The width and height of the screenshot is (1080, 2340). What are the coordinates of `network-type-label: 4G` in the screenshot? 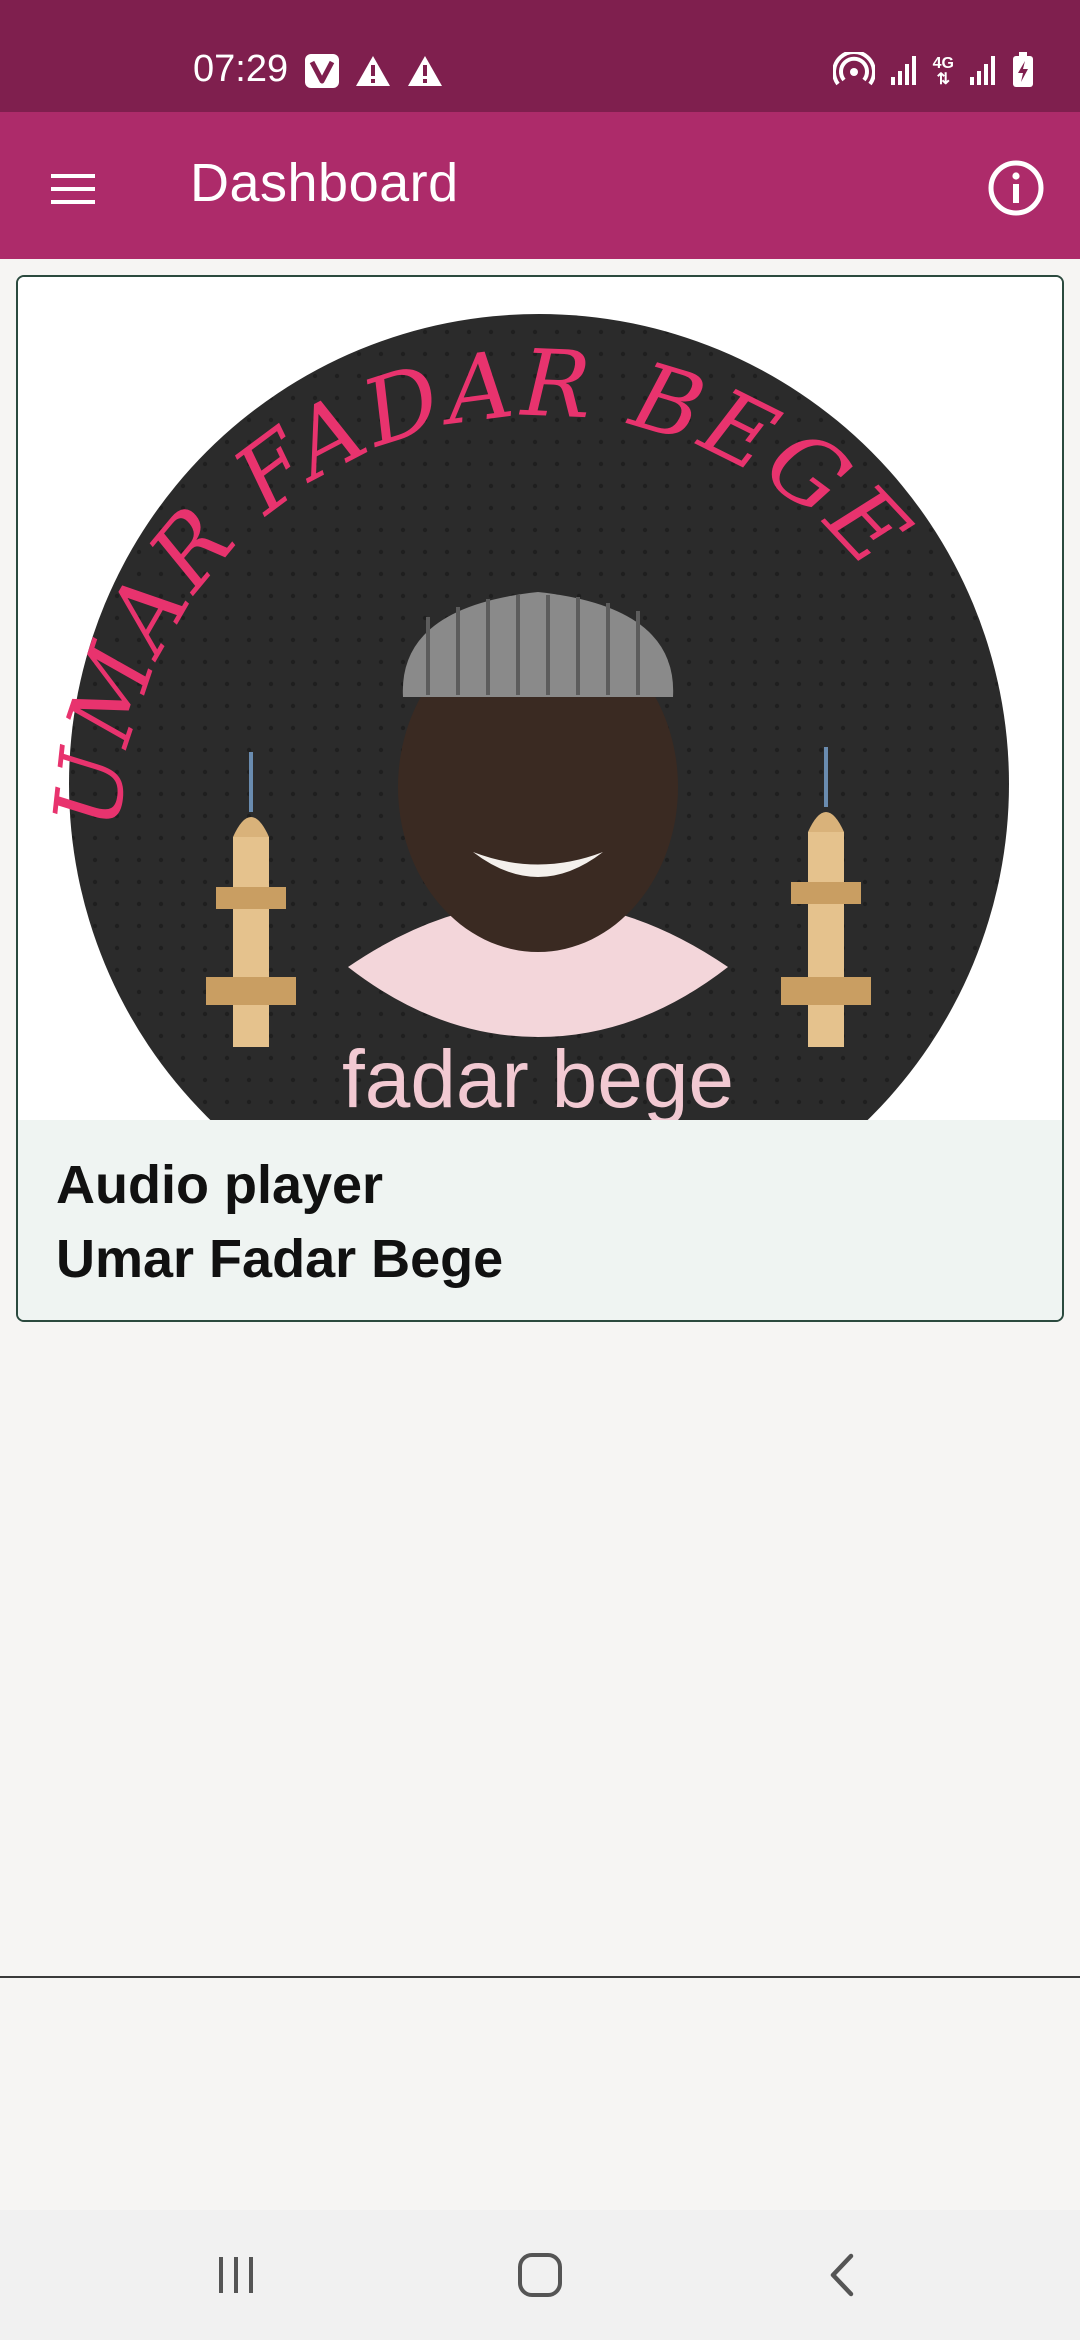 It's located at (943, 63).